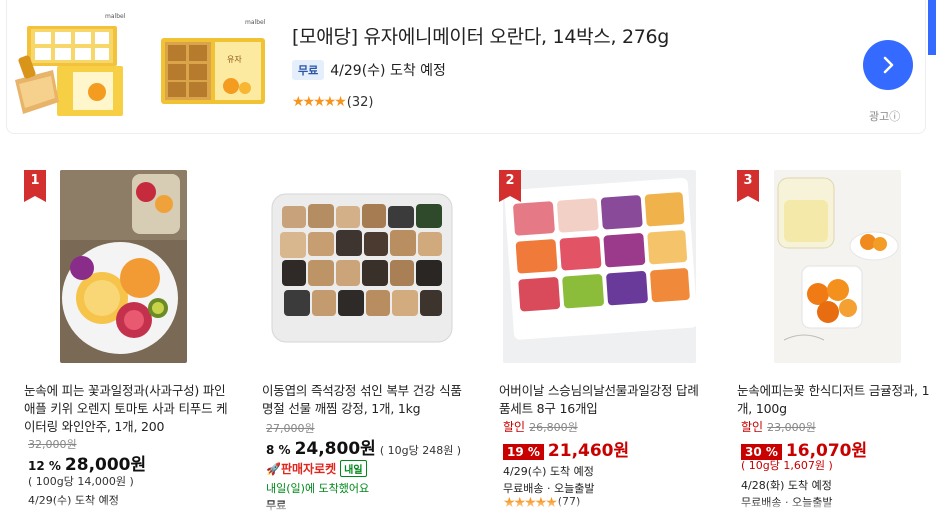  I want to click on delivery-date: 4/29(수) 도착 예정, so click(548, 471).